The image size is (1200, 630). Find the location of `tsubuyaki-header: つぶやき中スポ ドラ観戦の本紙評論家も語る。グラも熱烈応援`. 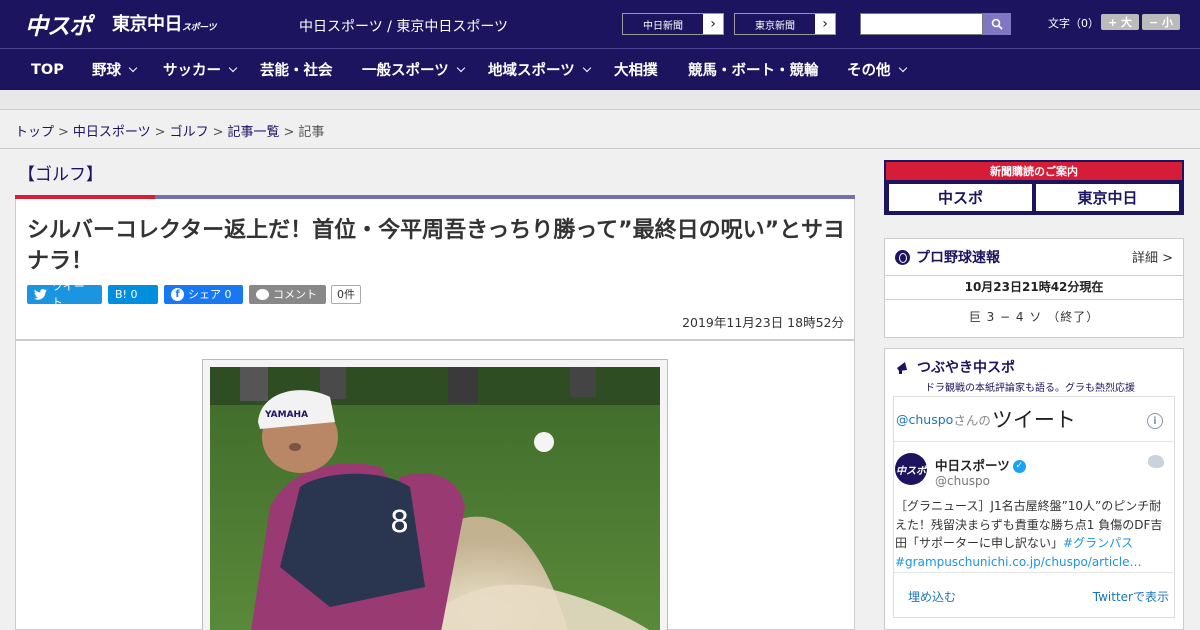

tsubuyaki-header: つぶやき中スポ ドラ観戦の本紙評論家も語る。グラも熱烈応援 is located at coordinates (1015, 375).